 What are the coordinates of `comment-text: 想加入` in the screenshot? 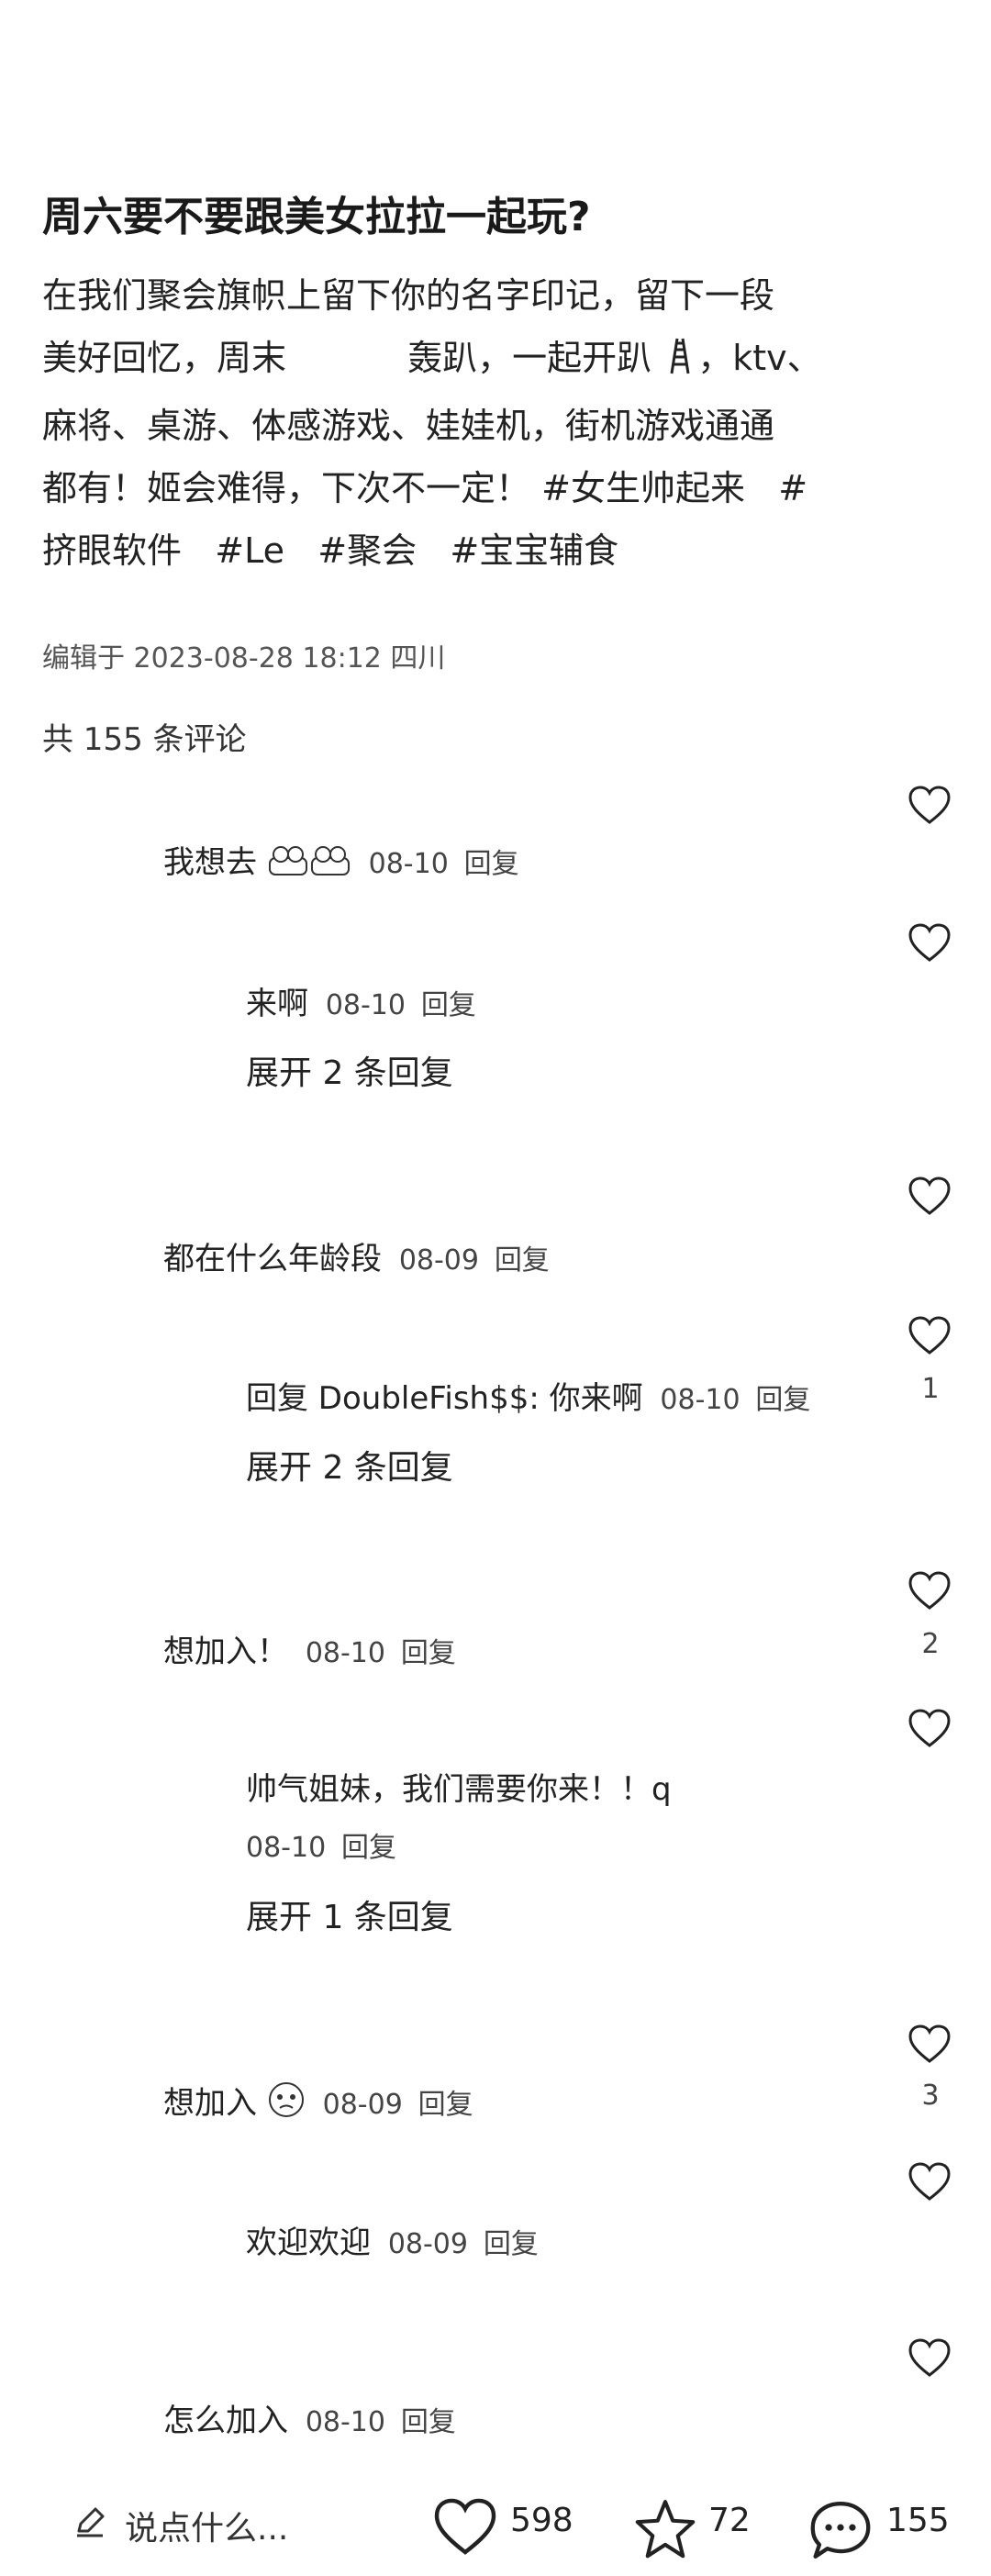 It's located at (210, 2103).